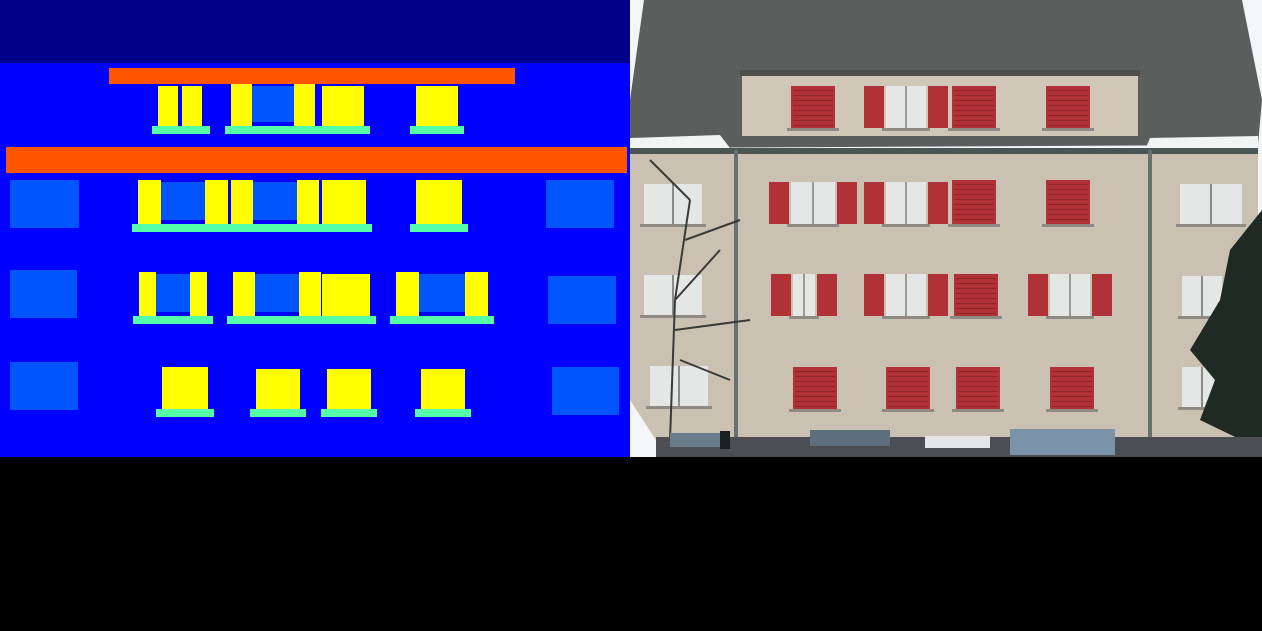 Image resolution: width=1262 pixels, height=631 pixels. What do you see at coordinates (725, 440) in the screenshot?
I see `pedestrian` at bounding box center [725, 440].